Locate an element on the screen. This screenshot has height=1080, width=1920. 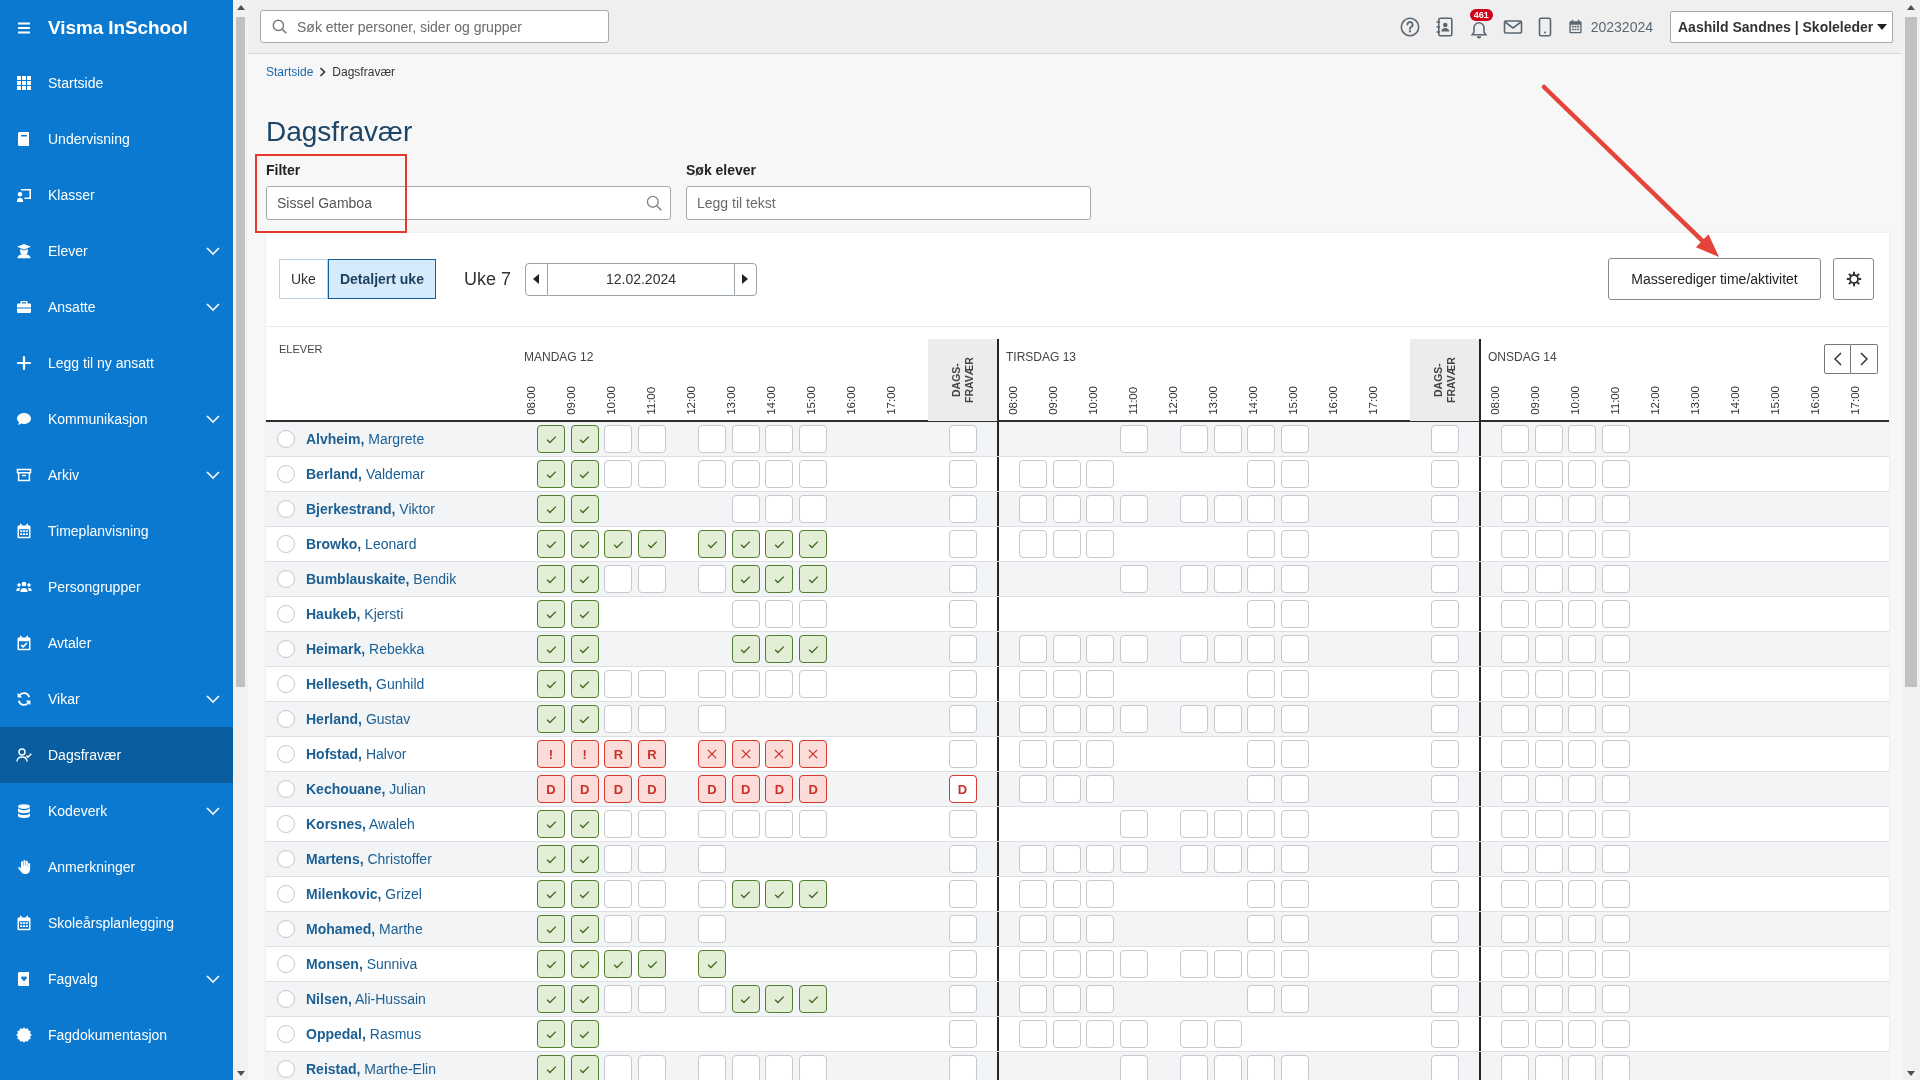
student-search-field: Legg til tekst is located at coordinates (888, 203).